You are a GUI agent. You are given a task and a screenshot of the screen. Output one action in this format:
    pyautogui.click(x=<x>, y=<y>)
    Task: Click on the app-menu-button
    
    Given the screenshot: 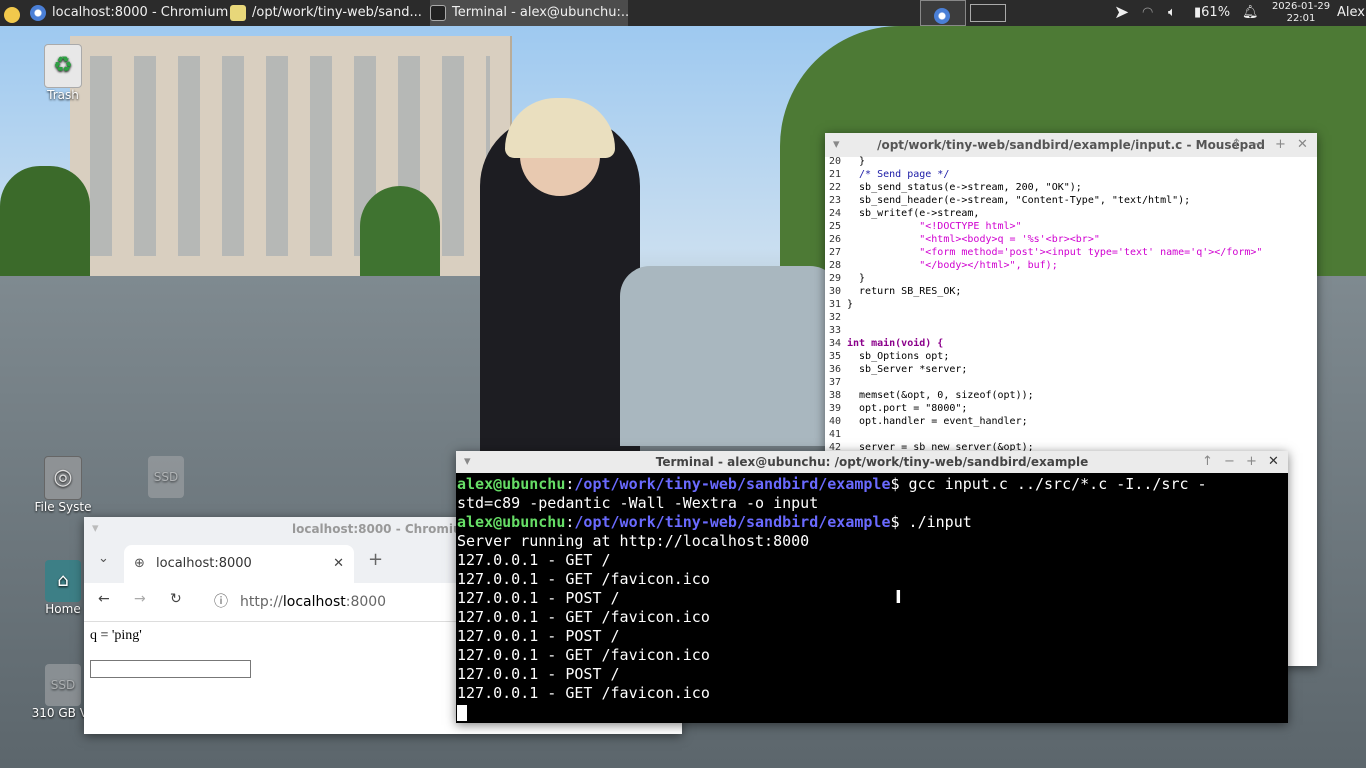 What is the action you would take?
    pyautogui.click(x=12, y=13)
    